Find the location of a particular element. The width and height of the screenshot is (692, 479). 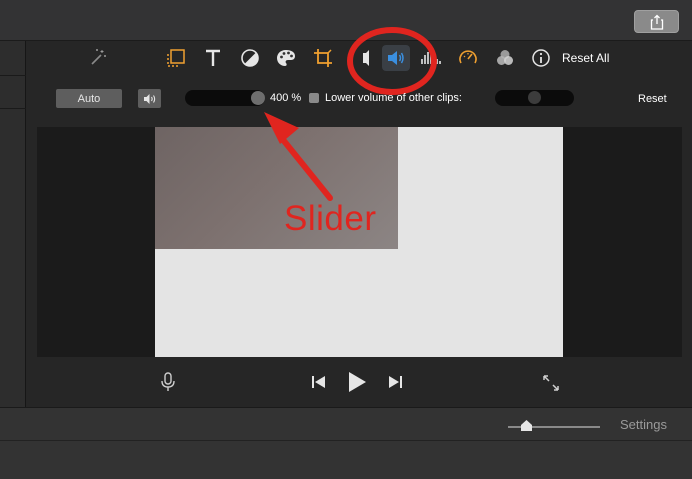

volume-slider-knob is located at coordinates (258, 98).